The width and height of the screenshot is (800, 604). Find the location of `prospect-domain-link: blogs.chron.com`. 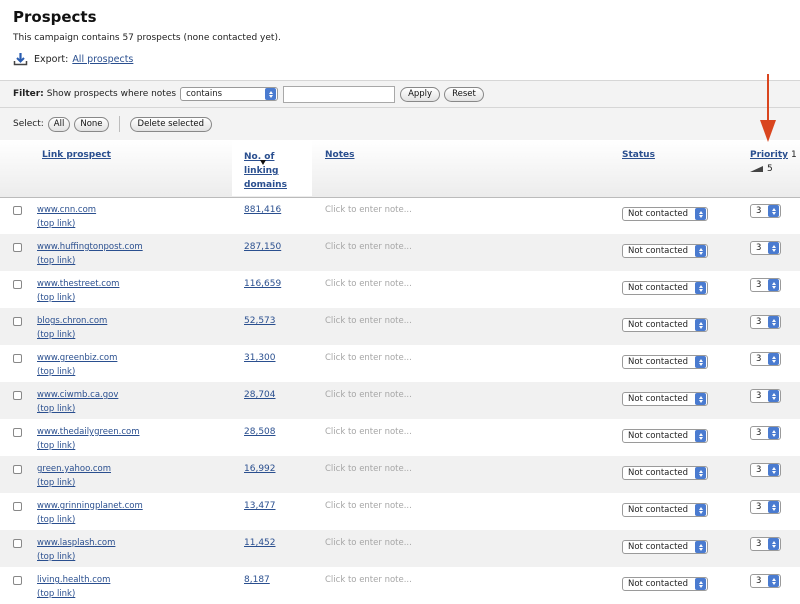

prospect-domain-link: blogs.chron.com is located at coordinates (72, 321).